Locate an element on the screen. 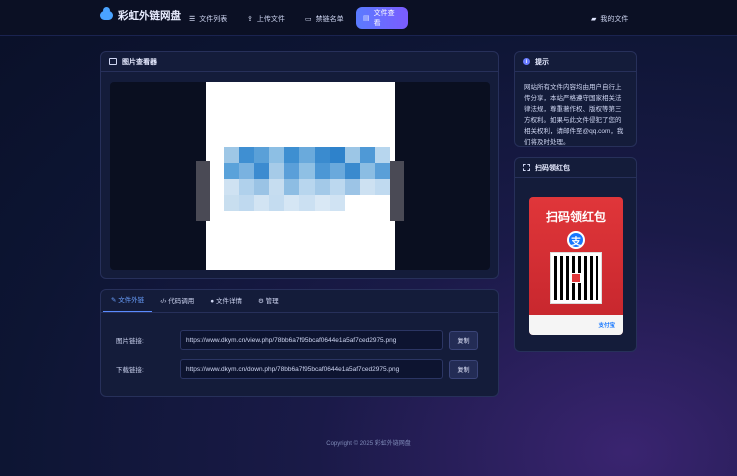 The image size is (737, 476). brand-name: 彩虹外链网盘 is located at coordinates (149, 16).